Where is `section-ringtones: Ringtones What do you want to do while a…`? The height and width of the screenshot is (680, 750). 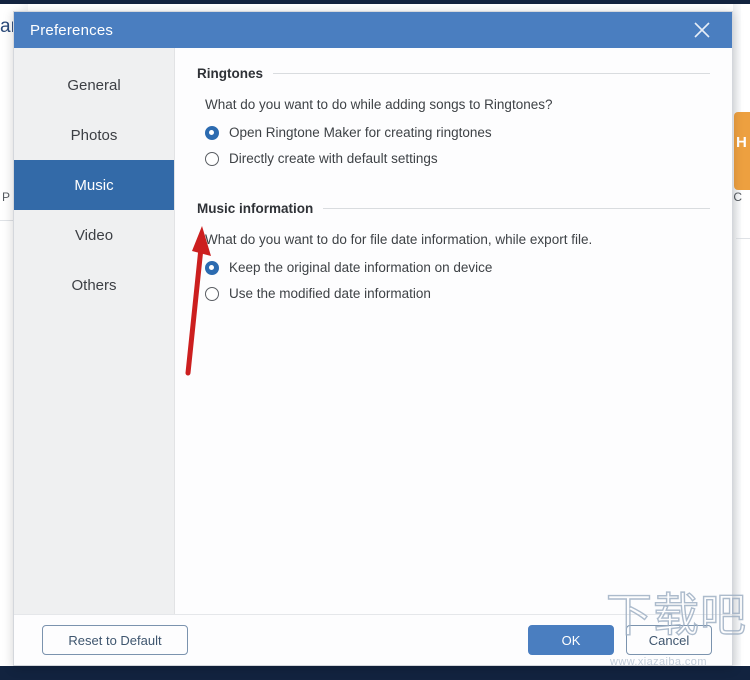
section-ringtones: Ringtones What do you want to do while a… is located at coordinates (453, 116).